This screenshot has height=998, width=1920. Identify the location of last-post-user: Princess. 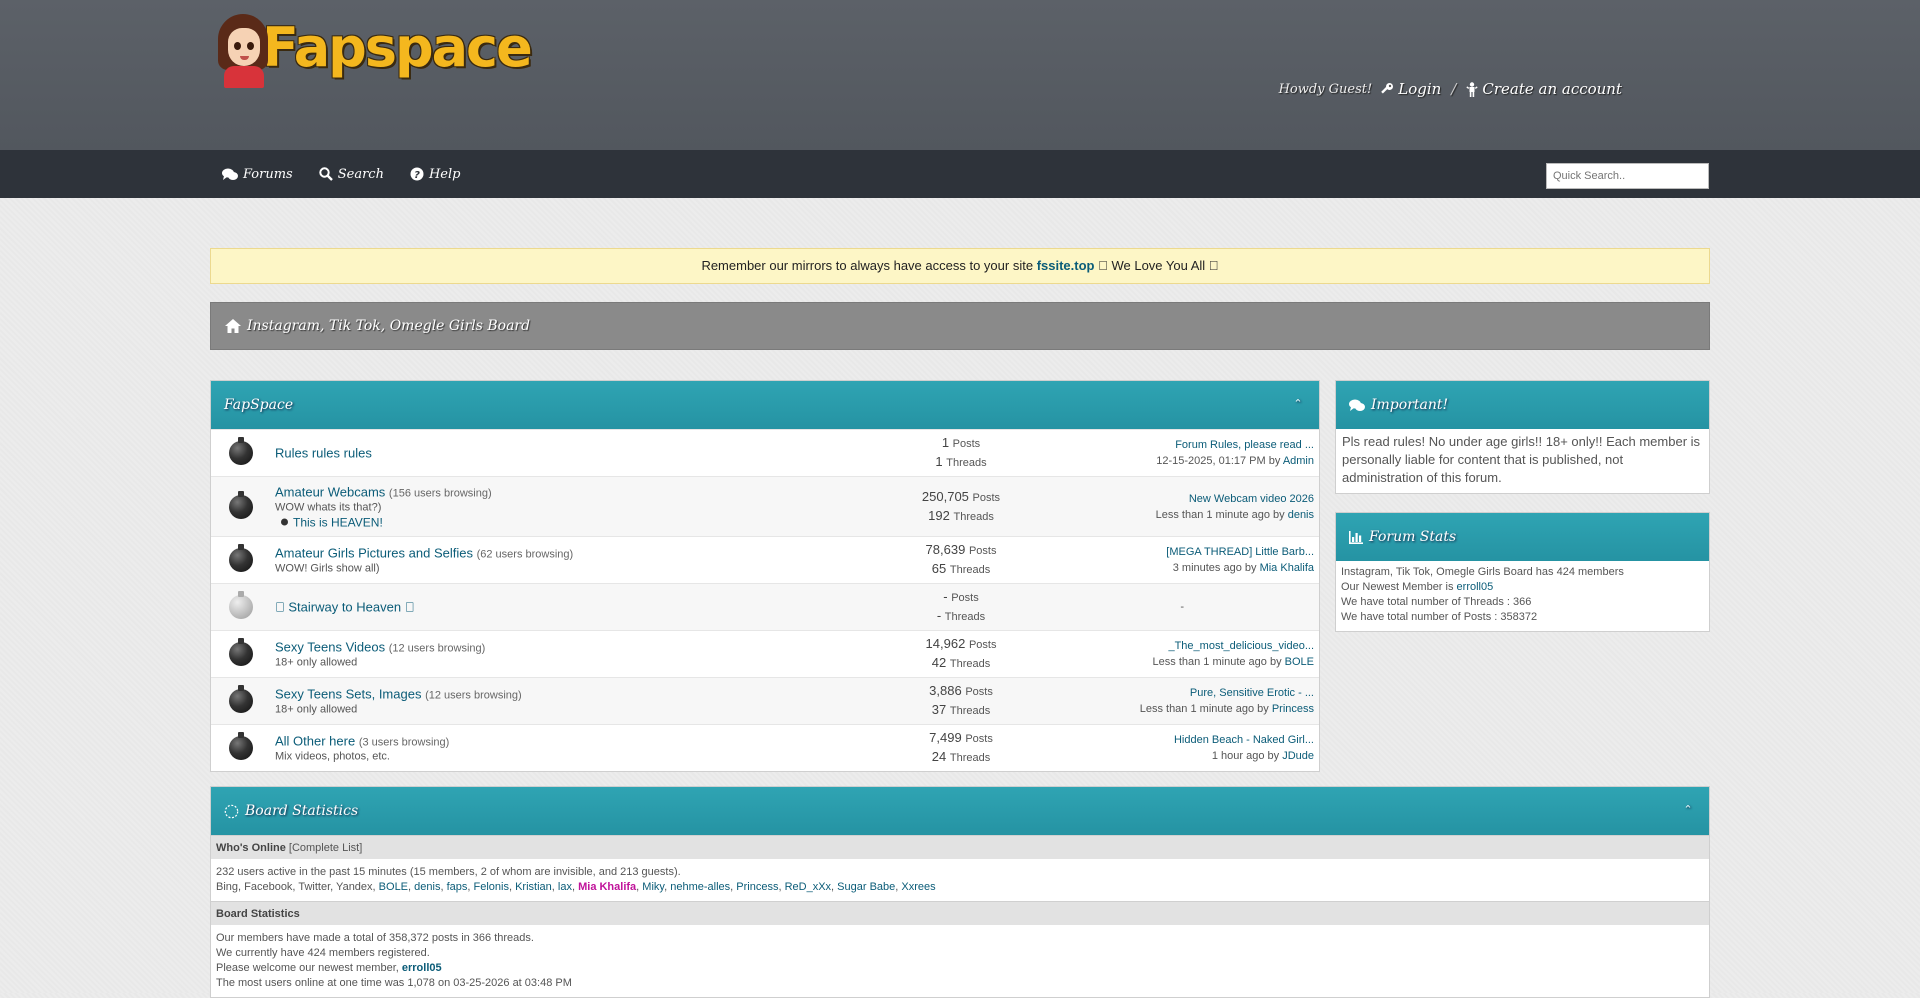
(1293, 709).